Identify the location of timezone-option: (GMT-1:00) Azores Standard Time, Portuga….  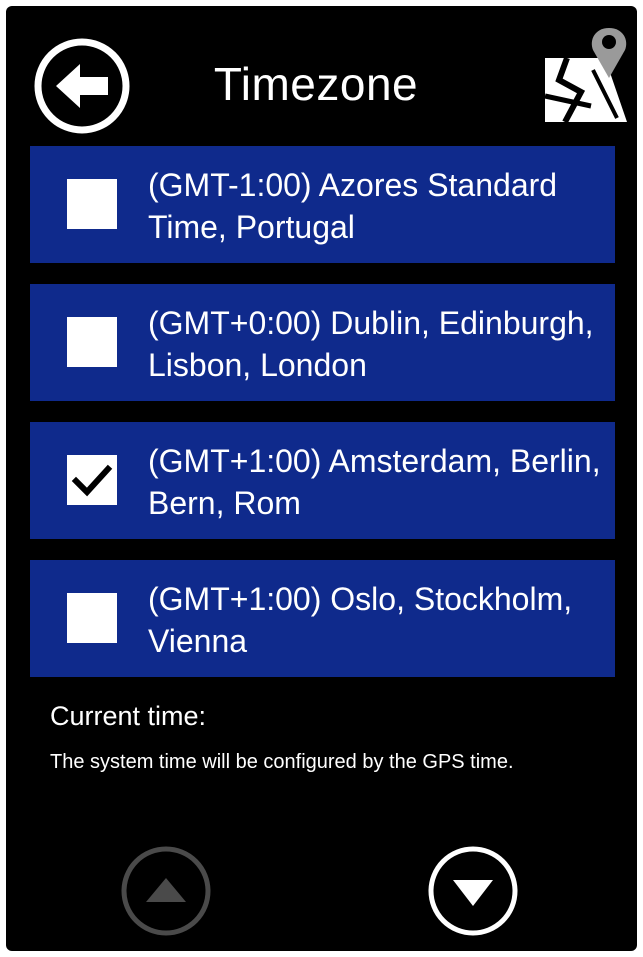
(322, 204).